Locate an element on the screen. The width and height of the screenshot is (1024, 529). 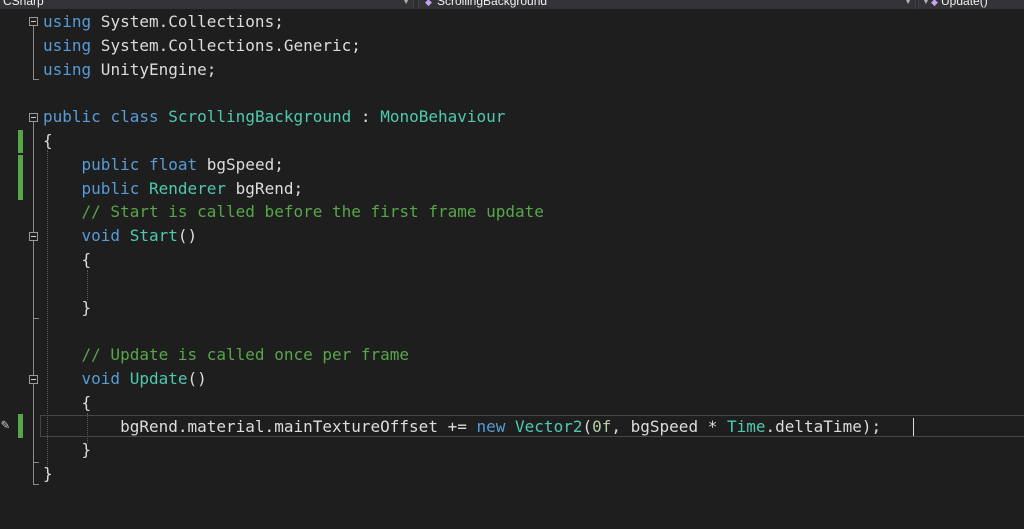
code-token: // Update is called once per frame is located at coordinates (245, 355).